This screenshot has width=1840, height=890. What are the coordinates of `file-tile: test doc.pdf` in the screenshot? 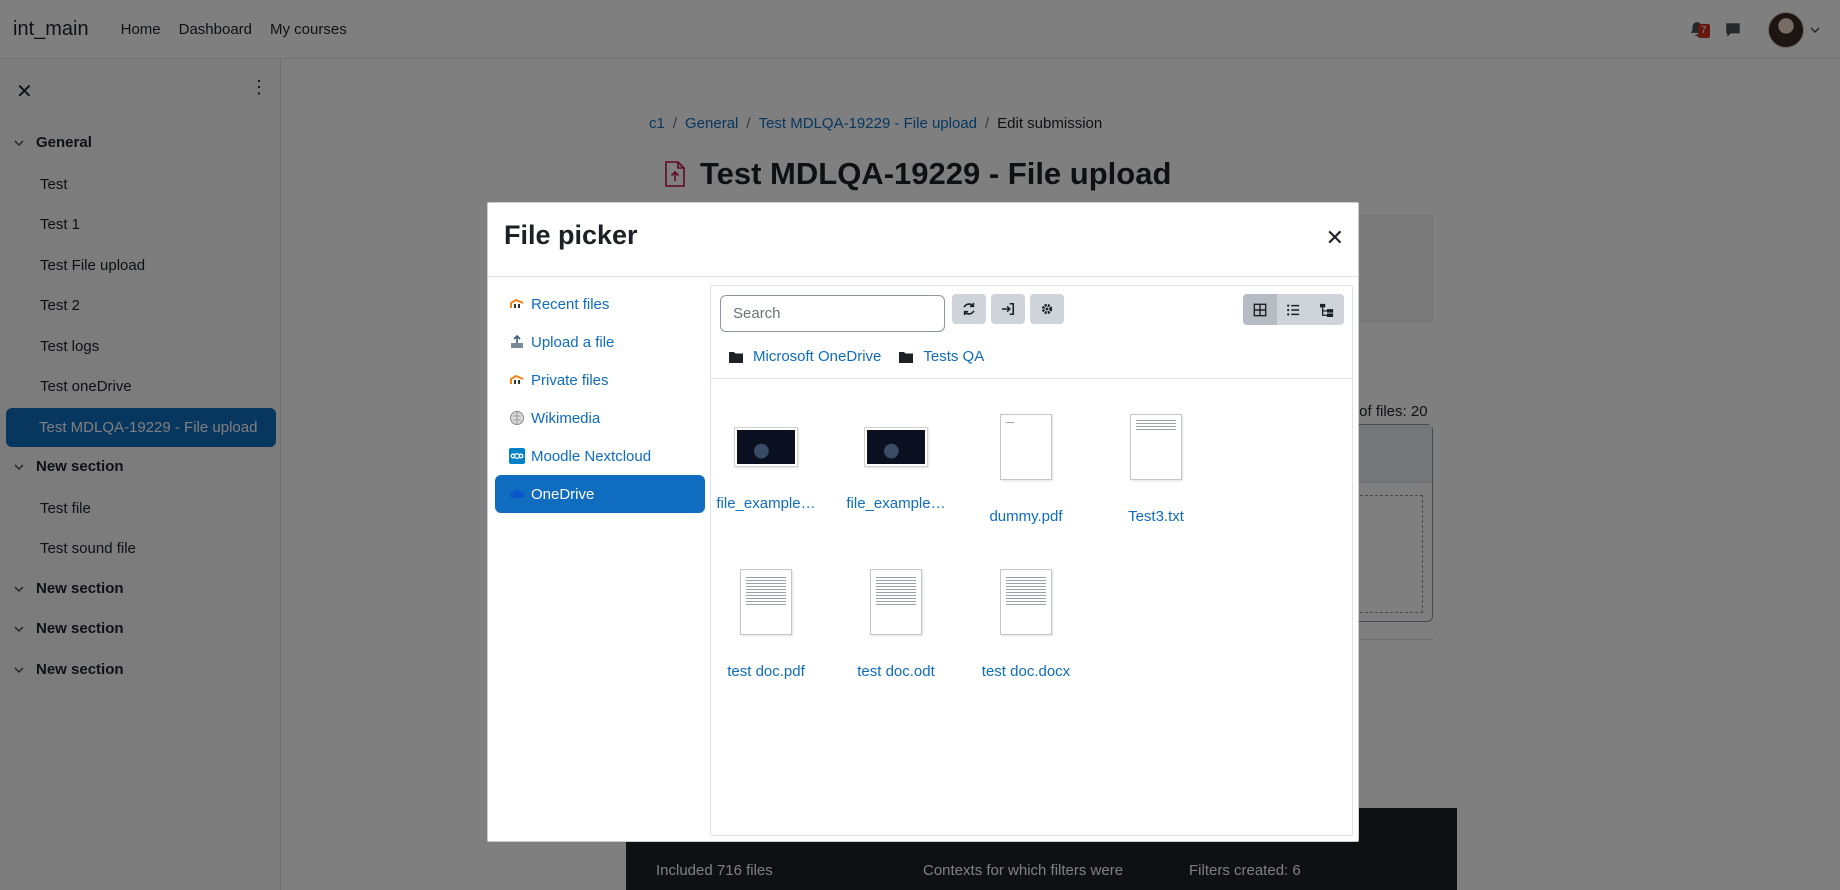 It's located at (766, 624).